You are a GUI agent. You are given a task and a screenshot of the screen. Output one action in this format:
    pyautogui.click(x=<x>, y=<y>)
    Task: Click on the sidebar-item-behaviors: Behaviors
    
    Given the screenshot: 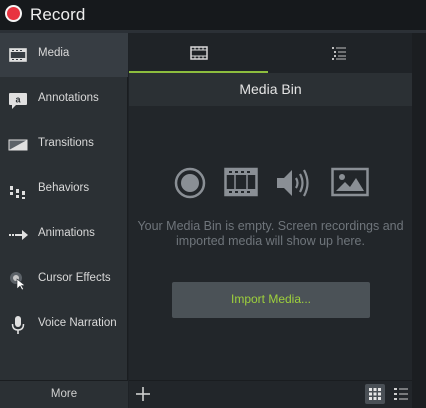 What is the action you would take?
    pyautogui.click(x=64, y=190)
    